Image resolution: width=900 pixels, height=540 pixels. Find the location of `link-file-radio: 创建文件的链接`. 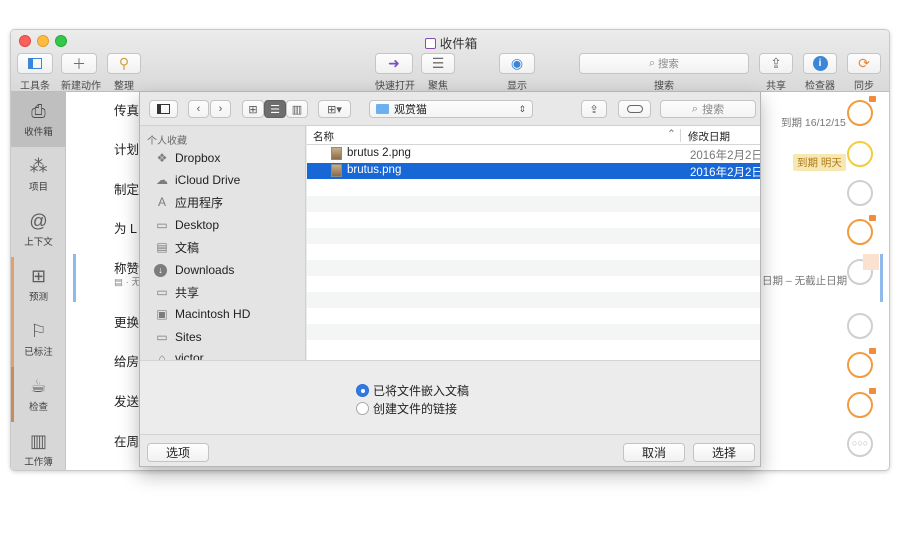

link-file-radio: 创建文件的链接 is located at coordinates (406, 408).